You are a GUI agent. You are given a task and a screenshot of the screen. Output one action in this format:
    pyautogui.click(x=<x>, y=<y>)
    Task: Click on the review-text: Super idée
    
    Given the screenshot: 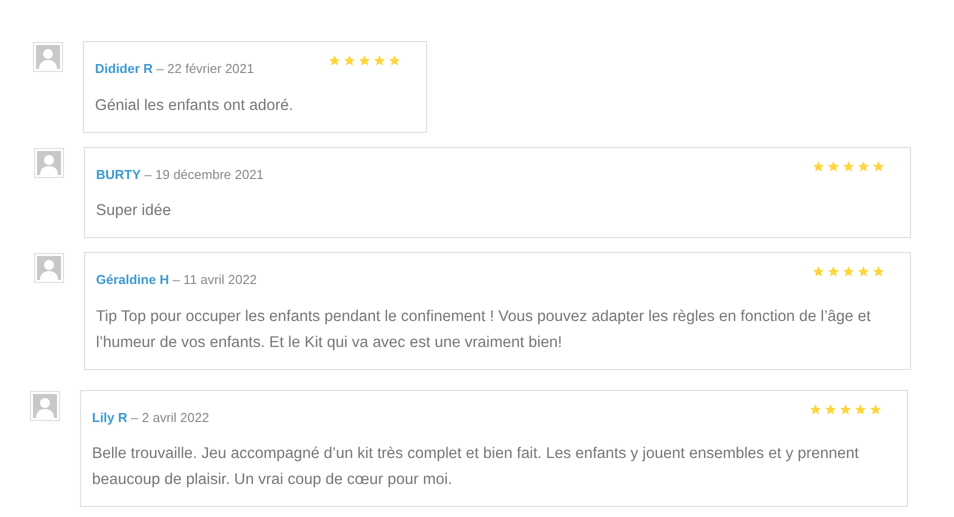 What is the action you would take?
    pyautogui.click(x=134, y=211)
    